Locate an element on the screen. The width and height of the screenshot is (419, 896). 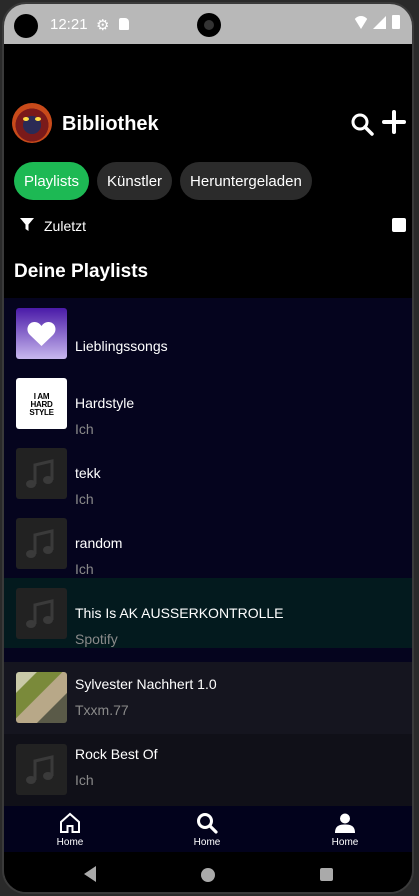
playlist-owner: Spotify is located at coordinates (96, 639).